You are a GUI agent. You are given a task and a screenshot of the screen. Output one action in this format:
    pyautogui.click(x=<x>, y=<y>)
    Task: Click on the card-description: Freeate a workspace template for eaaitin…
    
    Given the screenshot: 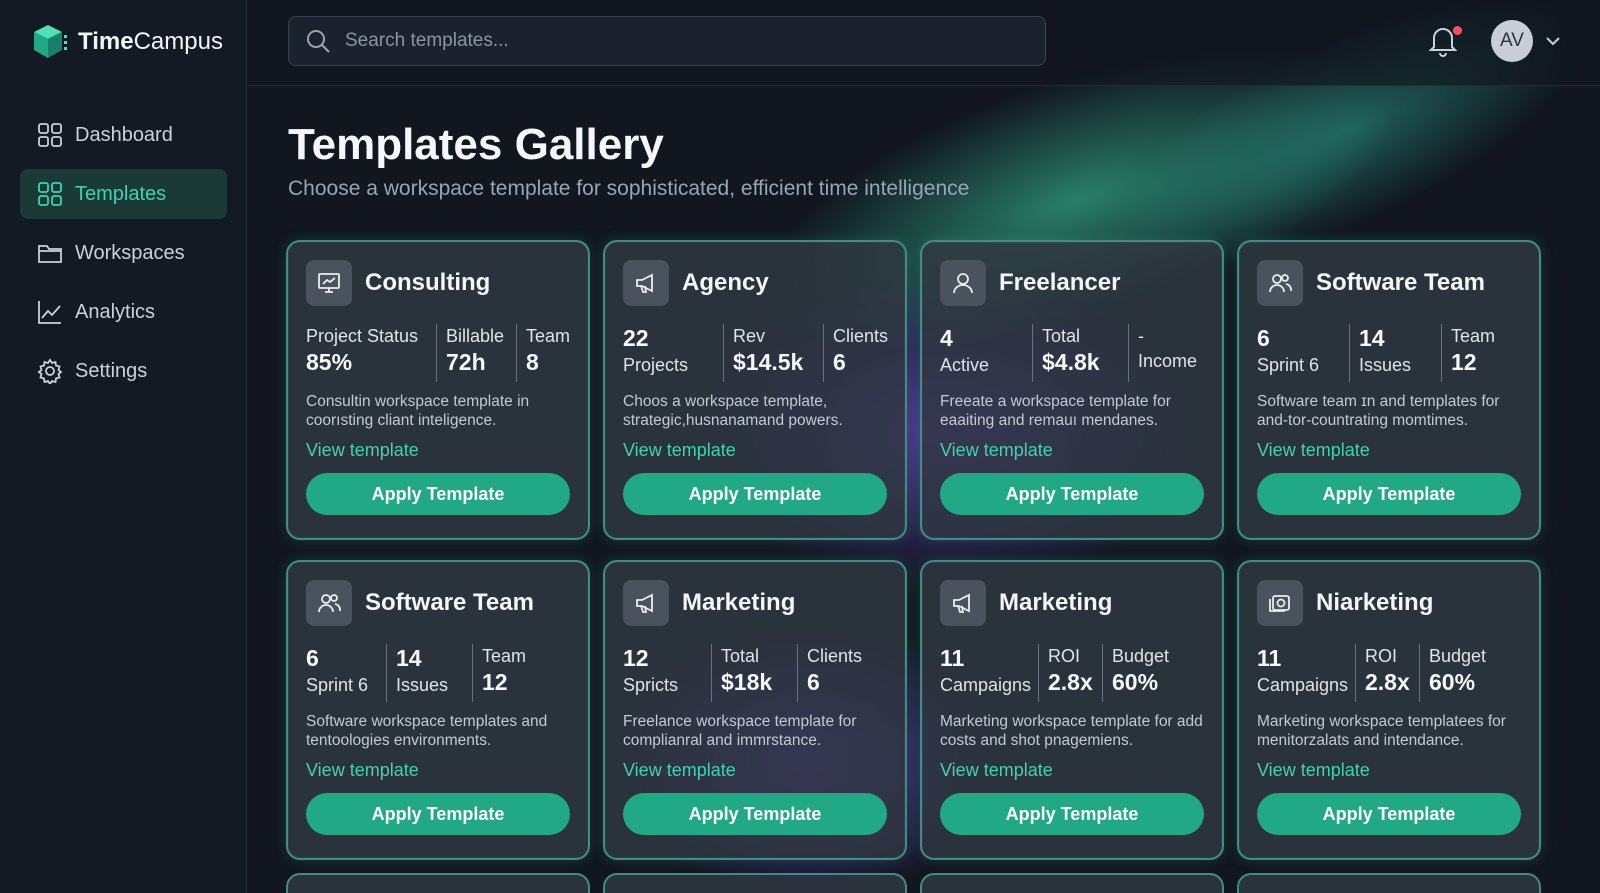 What is the action you would take?
    pyautogui.click(x=1055, y=411)
    